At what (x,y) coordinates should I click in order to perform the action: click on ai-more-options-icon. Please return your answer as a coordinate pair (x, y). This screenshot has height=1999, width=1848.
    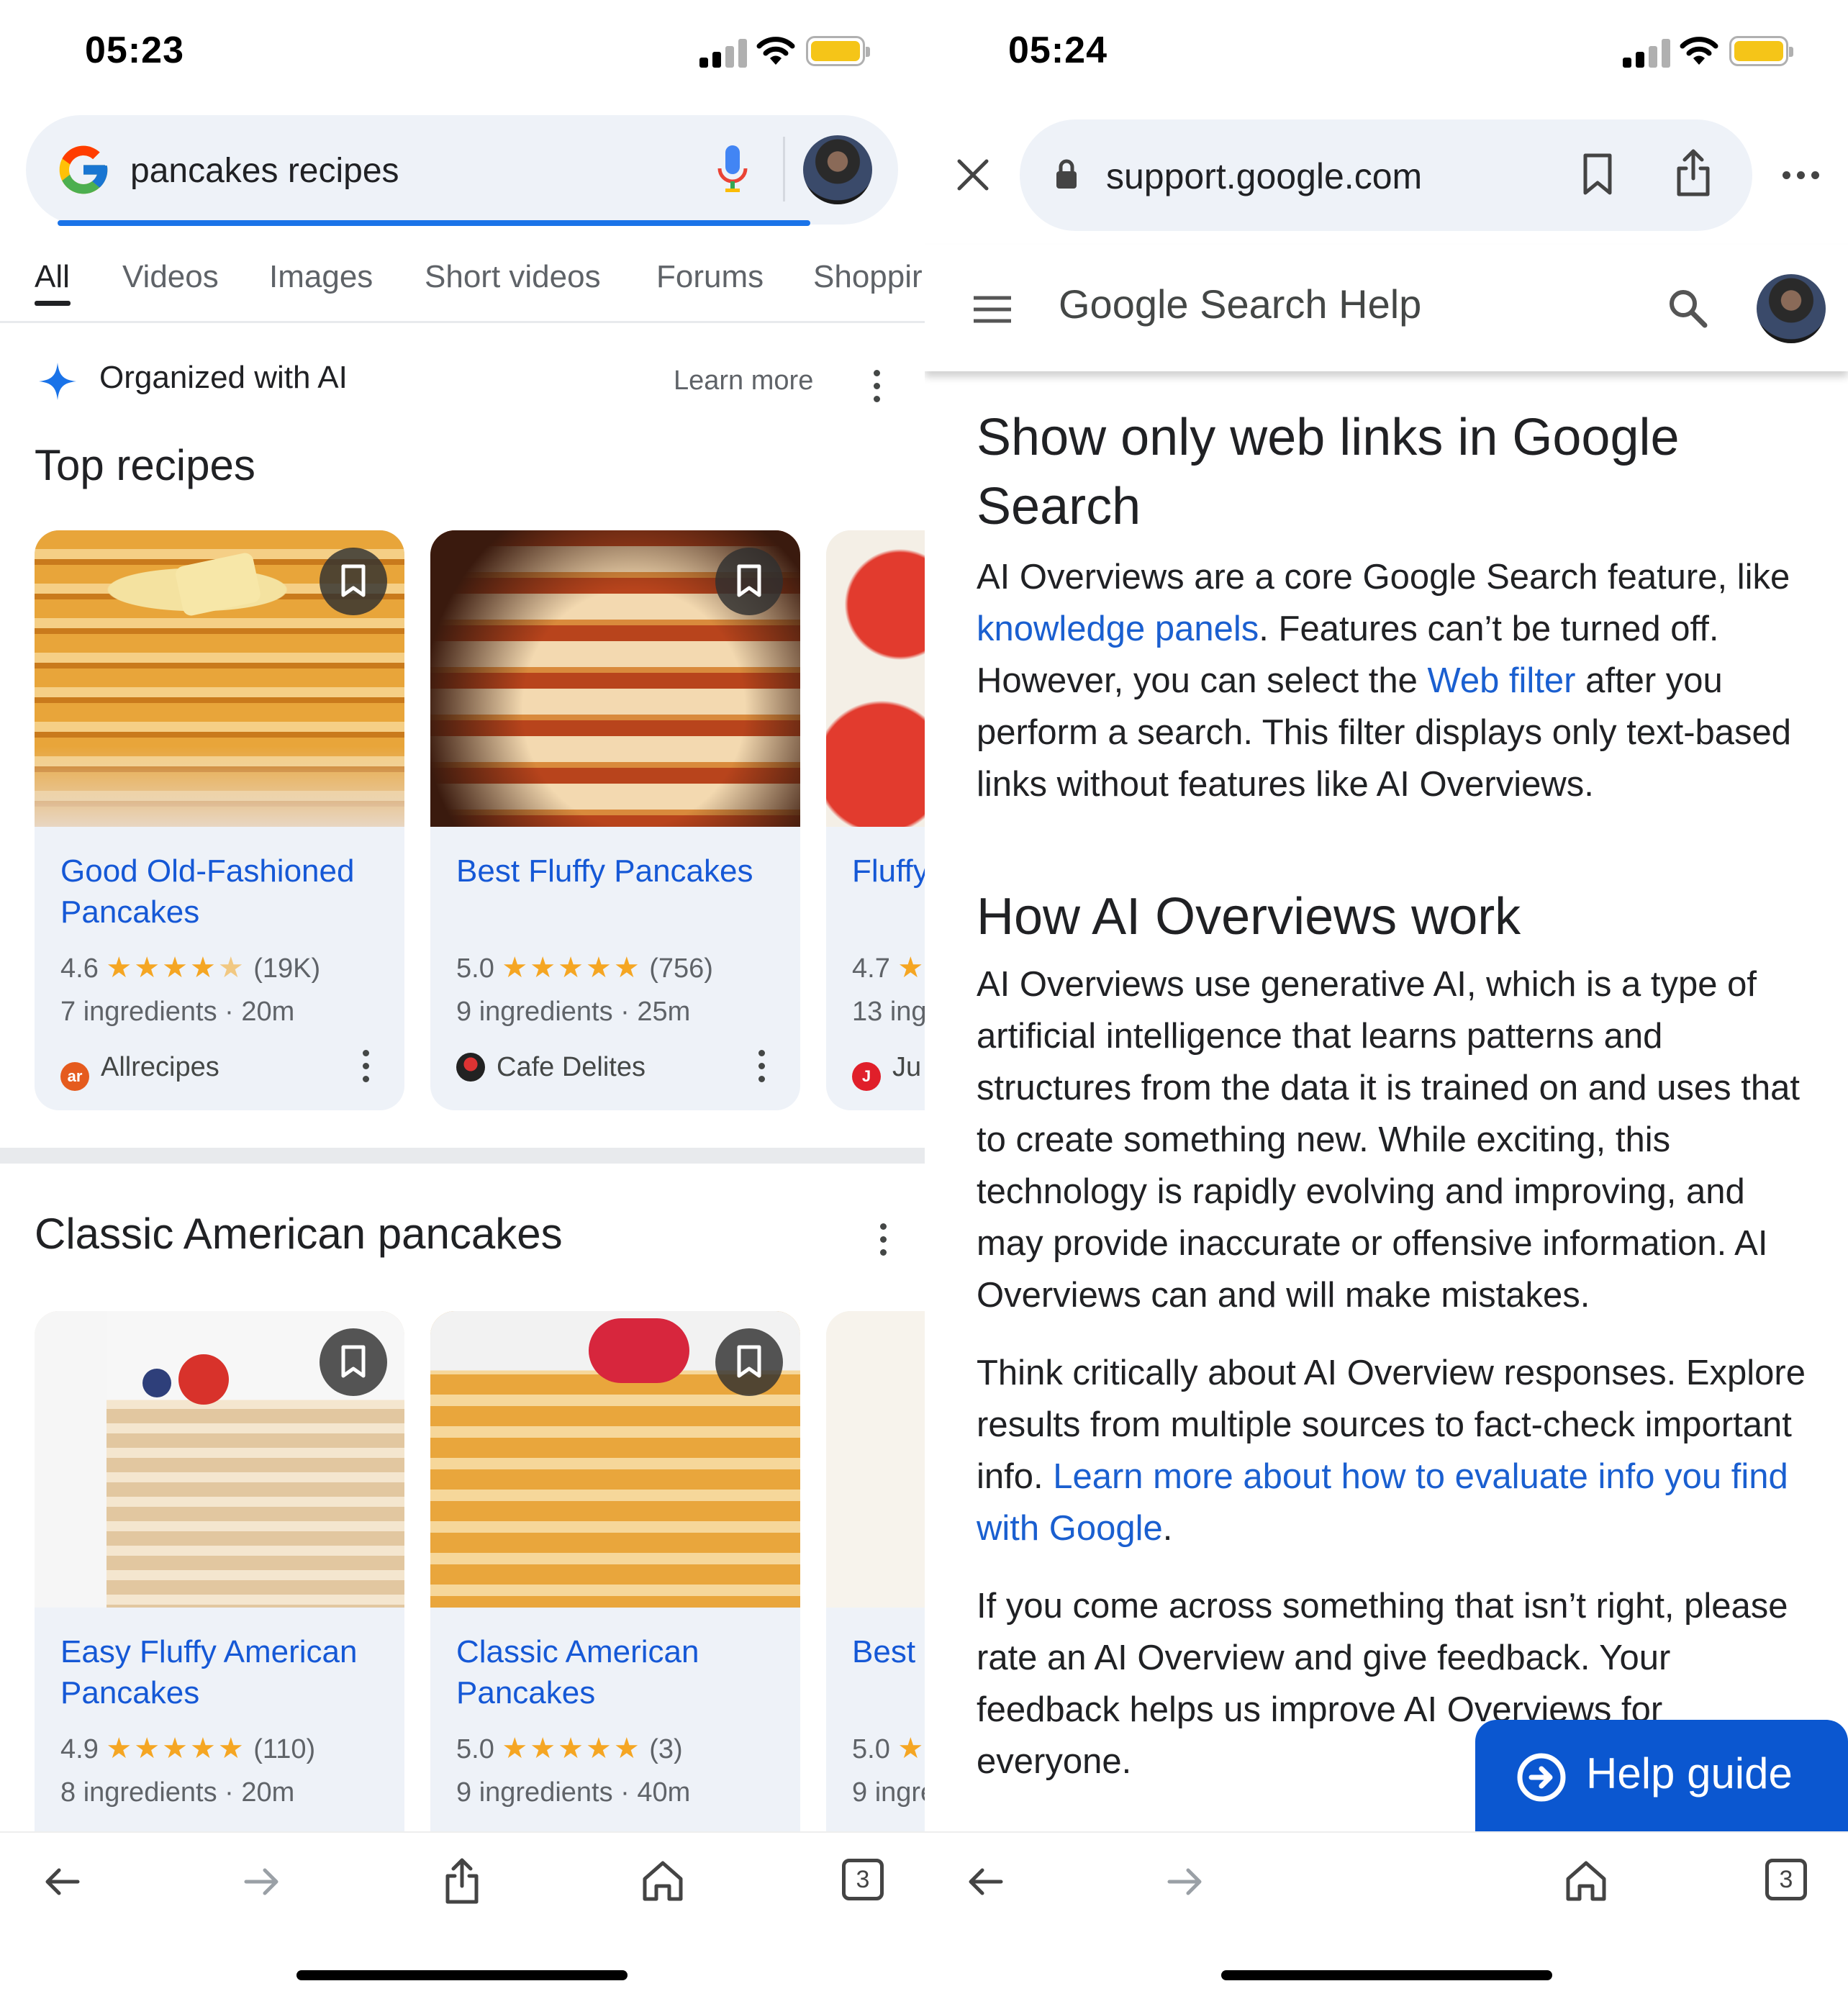
    Looking at the image, I should click on (876, 389).